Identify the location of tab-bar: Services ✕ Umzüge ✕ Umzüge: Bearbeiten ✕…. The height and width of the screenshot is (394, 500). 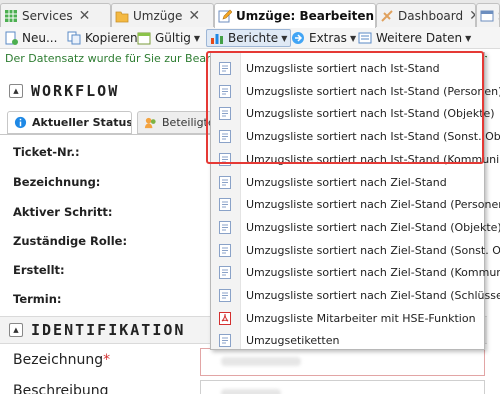
(250, 14).